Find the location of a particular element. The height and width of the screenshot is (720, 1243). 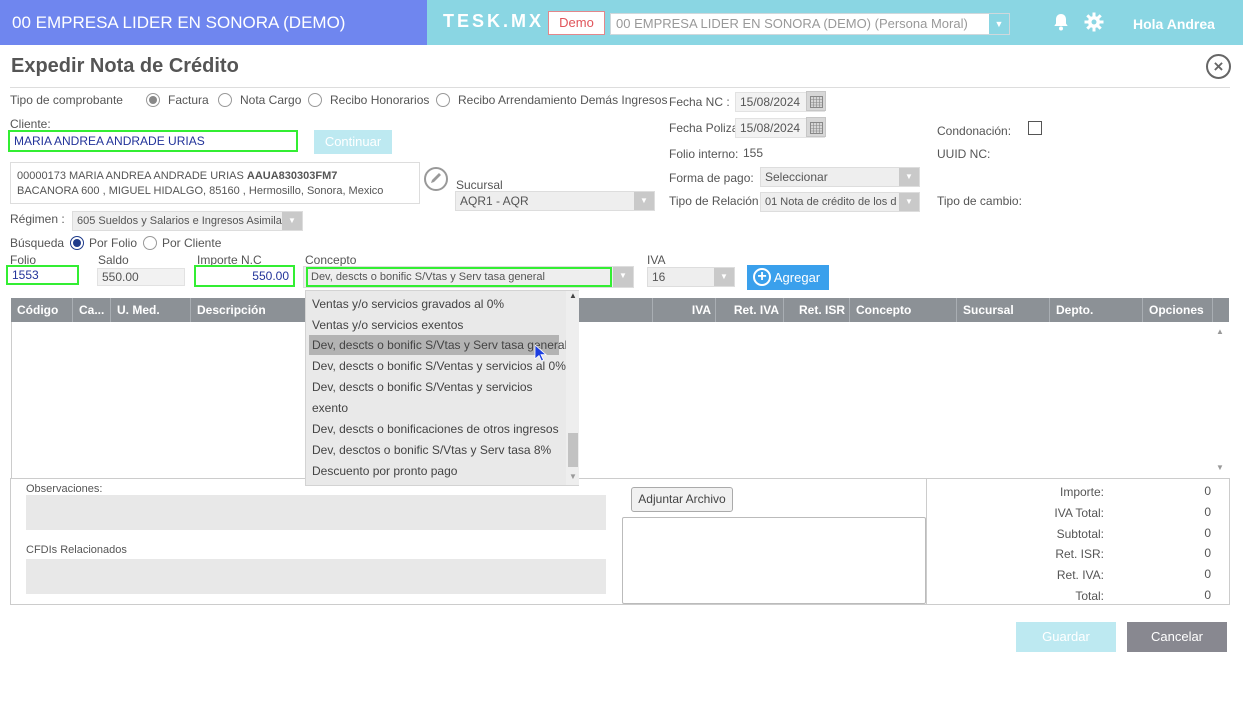

uuid-label: UUID NC: is located at coordinates (964, 154).